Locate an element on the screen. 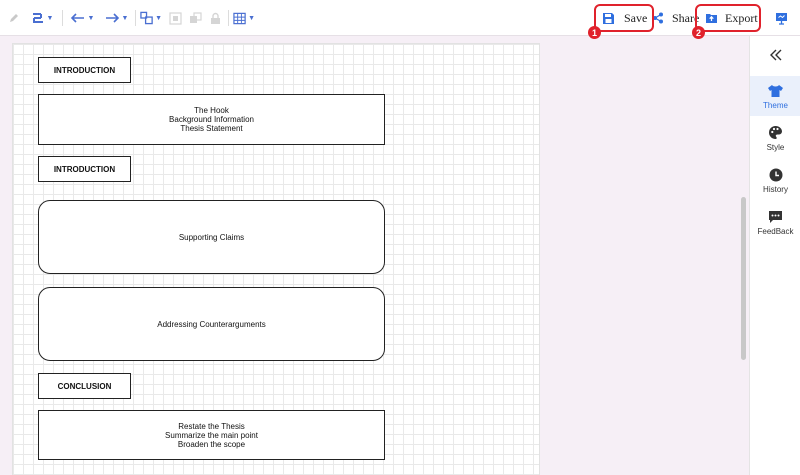  panel-item-history: History is located at coordinates (775, 180).